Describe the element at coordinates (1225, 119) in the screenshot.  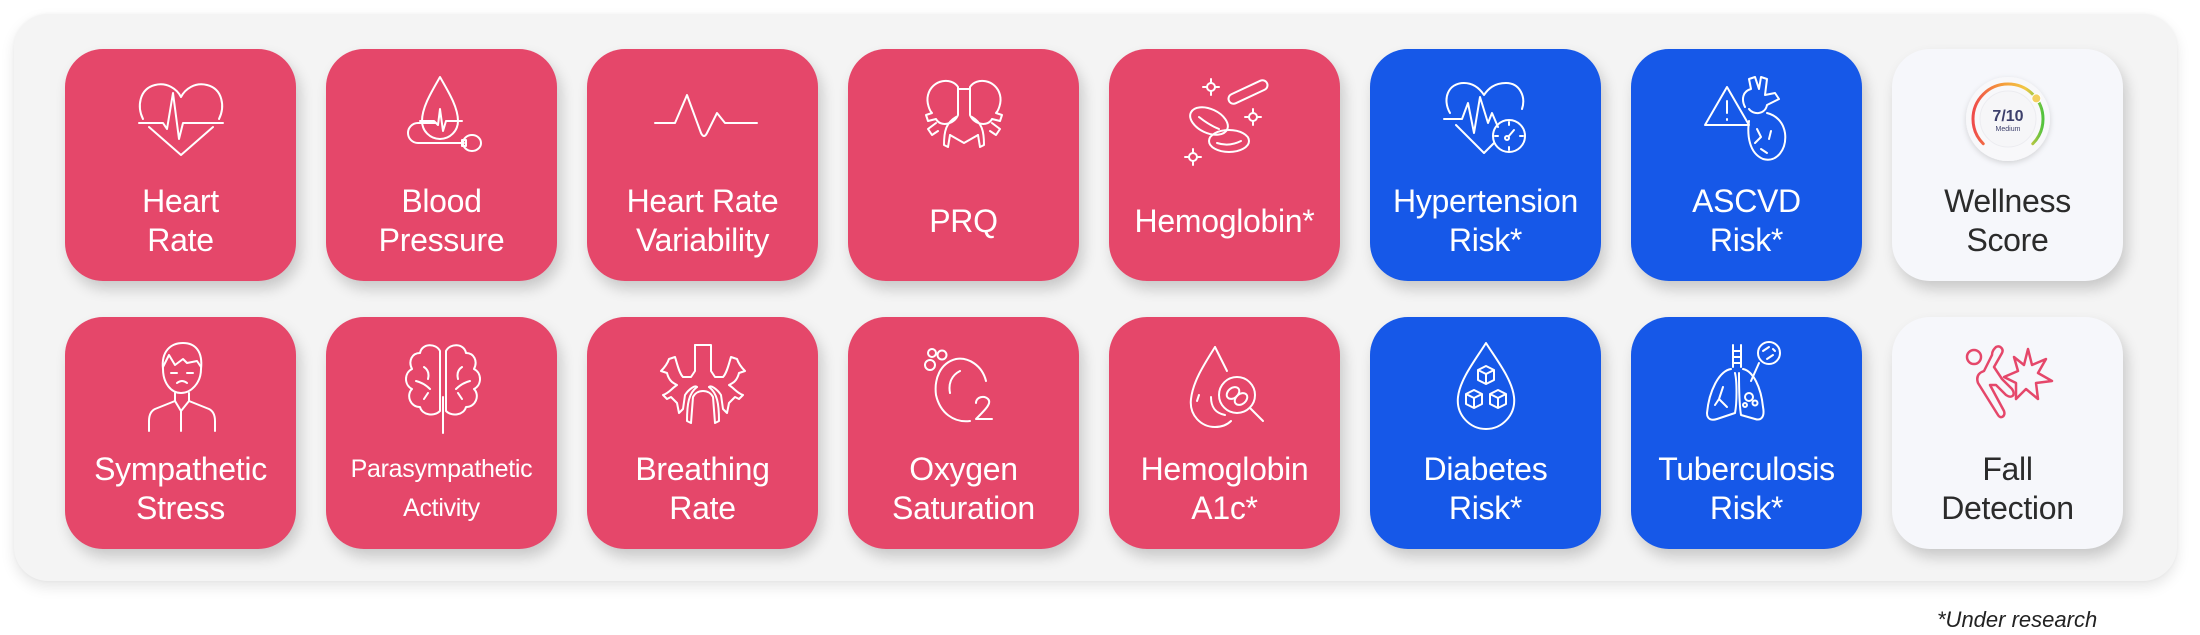
I see `blood-cells-icon` at that location.